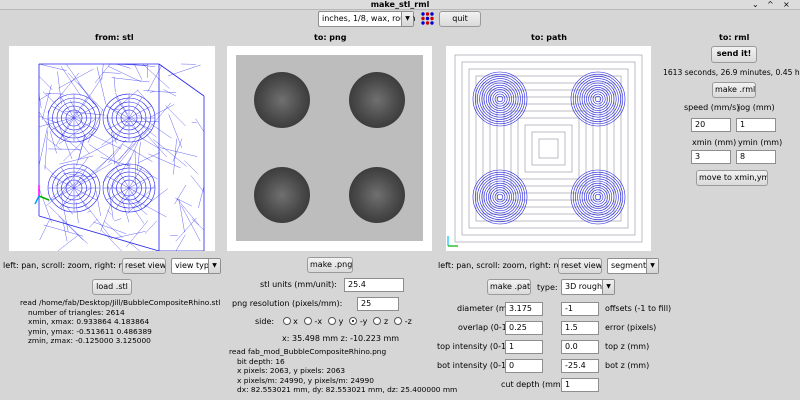  Describe the element at coordinates (524, 328) in the screenshot. I see `overlap-input: 0.25` at that location.